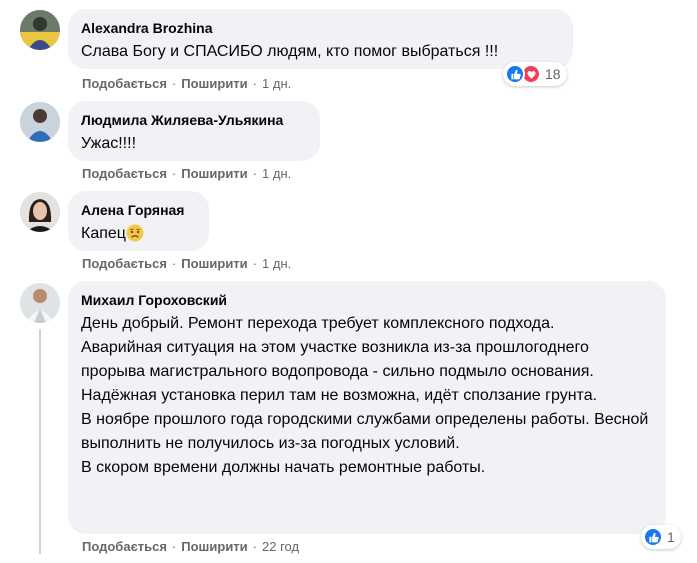 The width and height of the screenshot is (697, 563). Describe the element at coordinates (135, 233) in the screenshot. I see `worried-face-emoji` at that location.